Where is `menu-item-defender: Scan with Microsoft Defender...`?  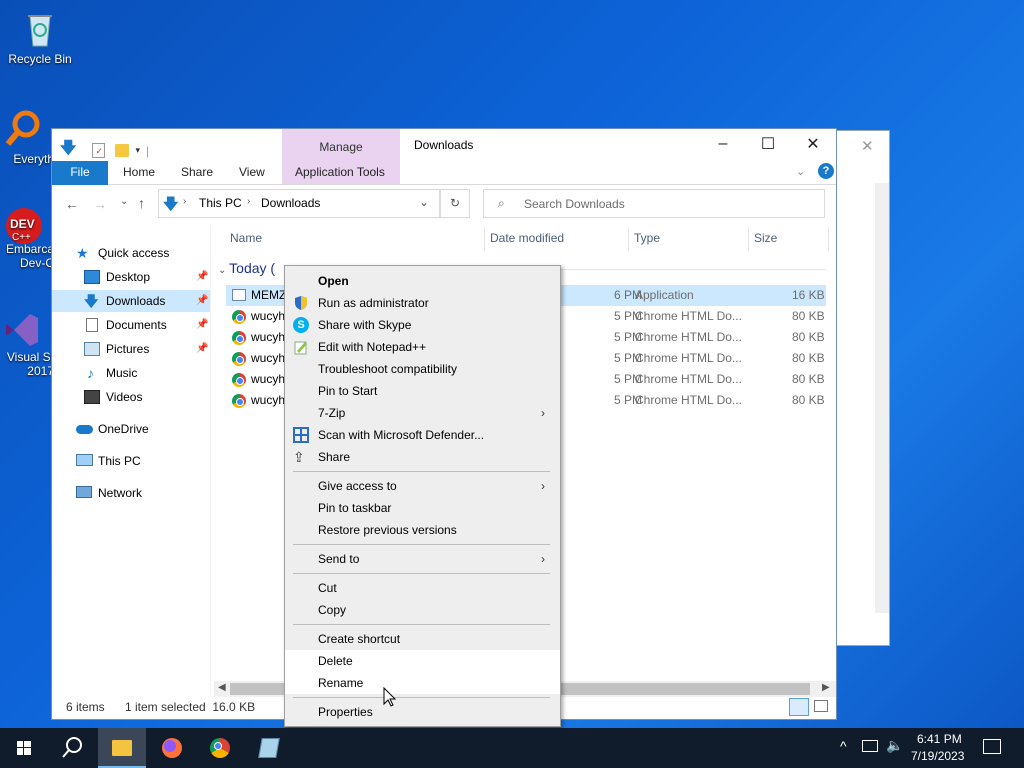
menu-item-defender: Scan with Microsoft Defender... is located at coordinates (422, 435).